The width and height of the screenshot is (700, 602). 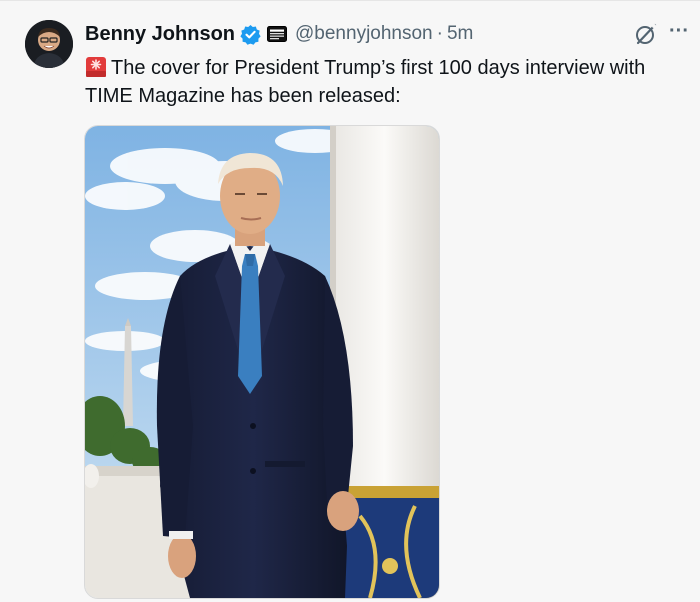 I want to click on tweet-header: Benny Johnson @bennyjohnson · 5m, so click(x=279, y=34).